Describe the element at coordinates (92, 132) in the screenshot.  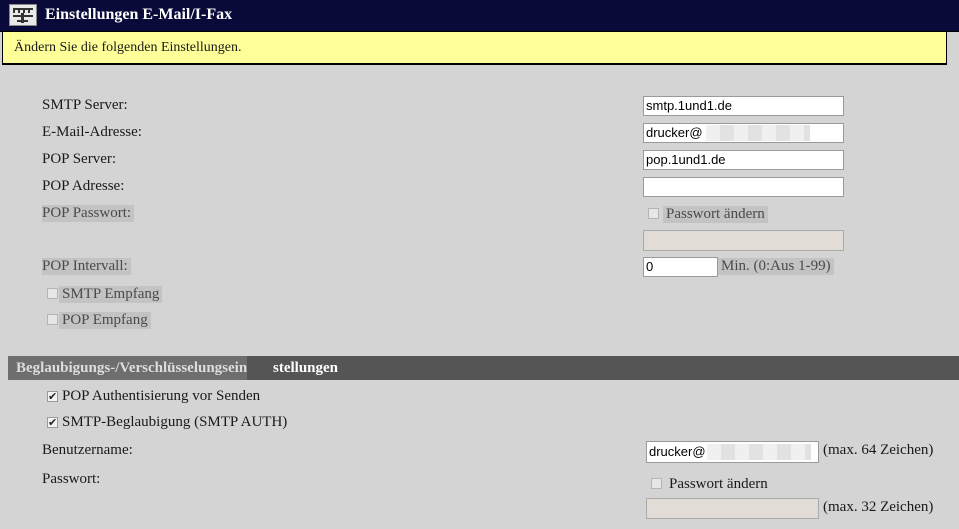
I see `email-address-label: E-Mail-Adresse:` at that location.